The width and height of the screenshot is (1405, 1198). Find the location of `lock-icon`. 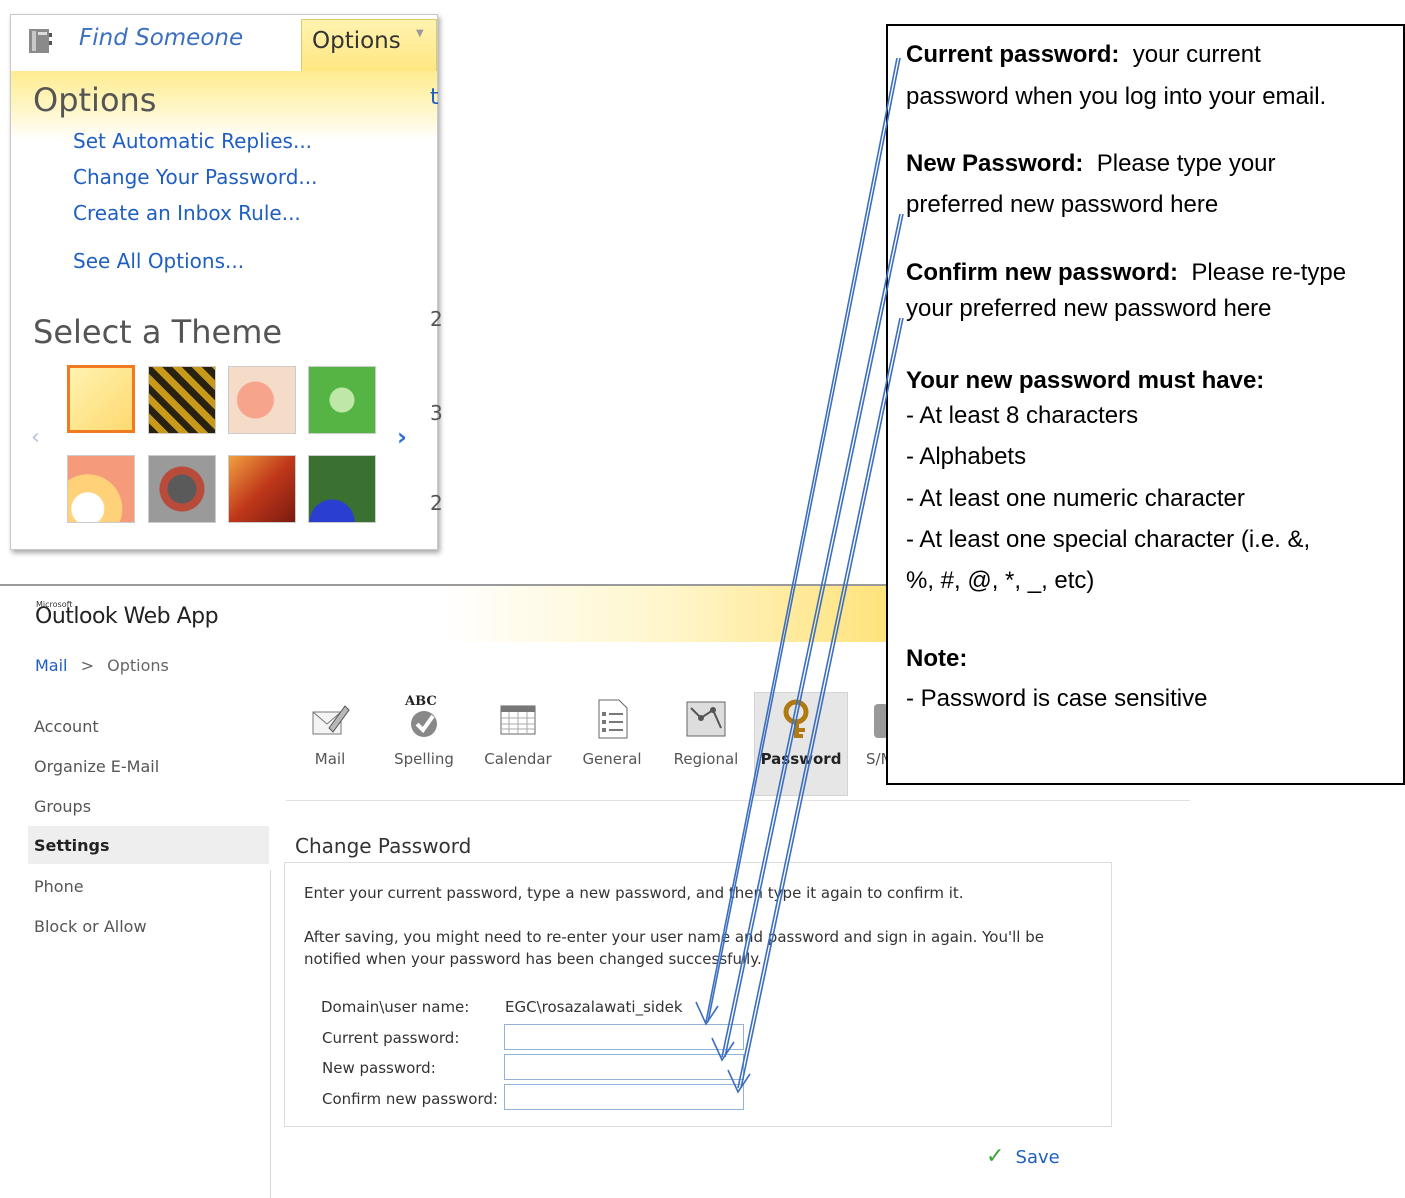

lock-icon is located at coordinates (880, 721).